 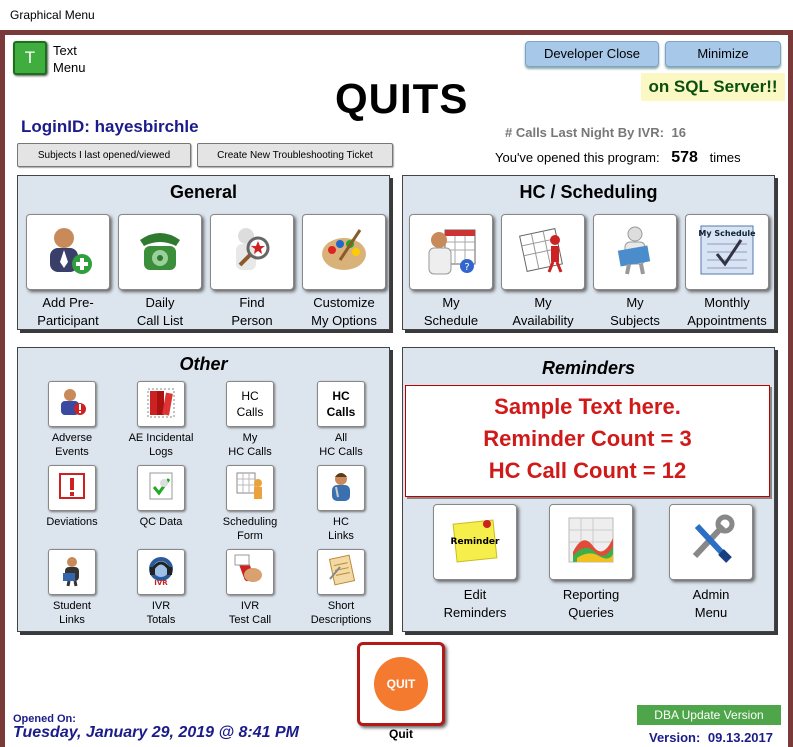 What do you see at coordinates (250, 613) in the screenshot?
I see `other-label: IVR Test Call` at bounding box center [250, 613].